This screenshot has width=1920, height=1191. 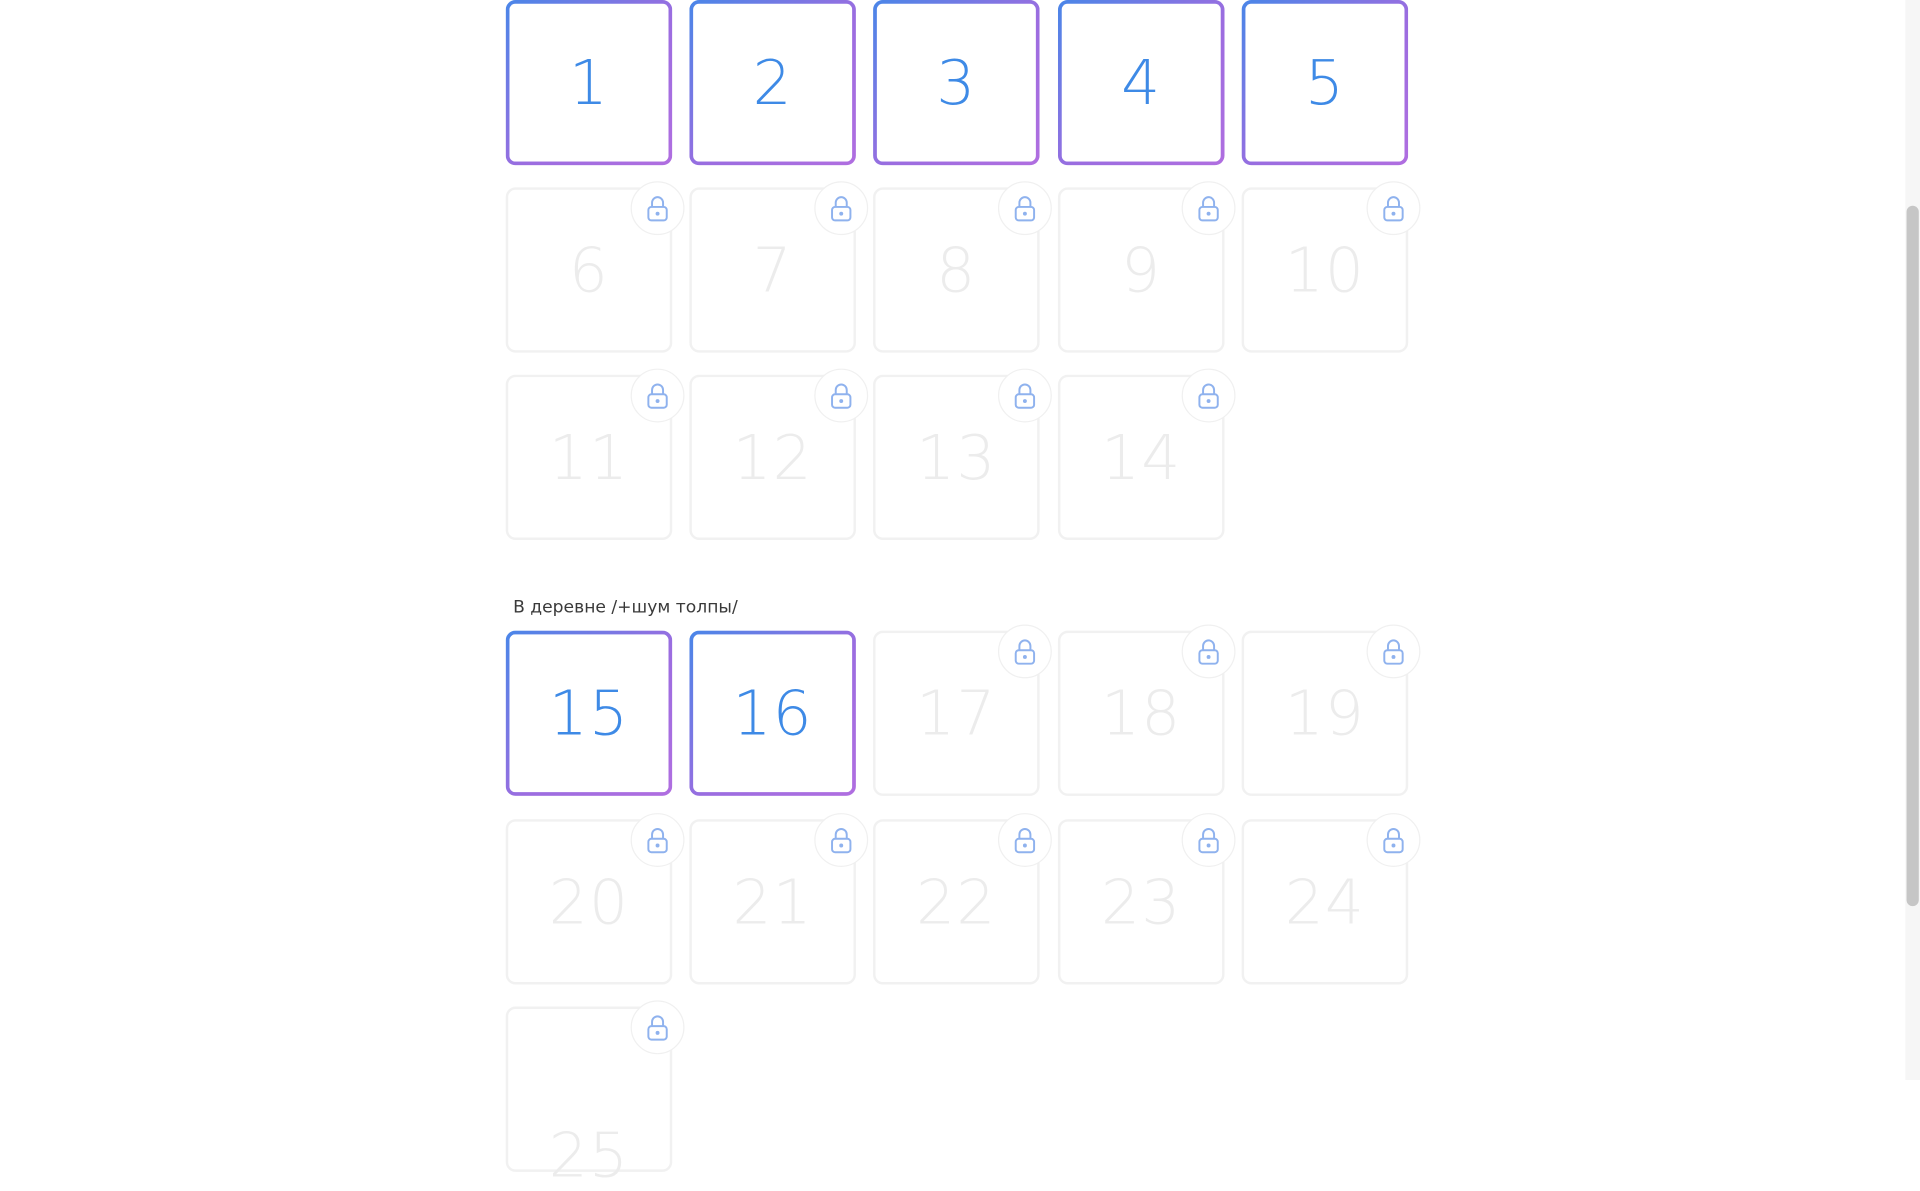 What do you see at coordinates (772, 270) in the screenshot?
I see `tile-number: 7` at bounding box center [772, 270].